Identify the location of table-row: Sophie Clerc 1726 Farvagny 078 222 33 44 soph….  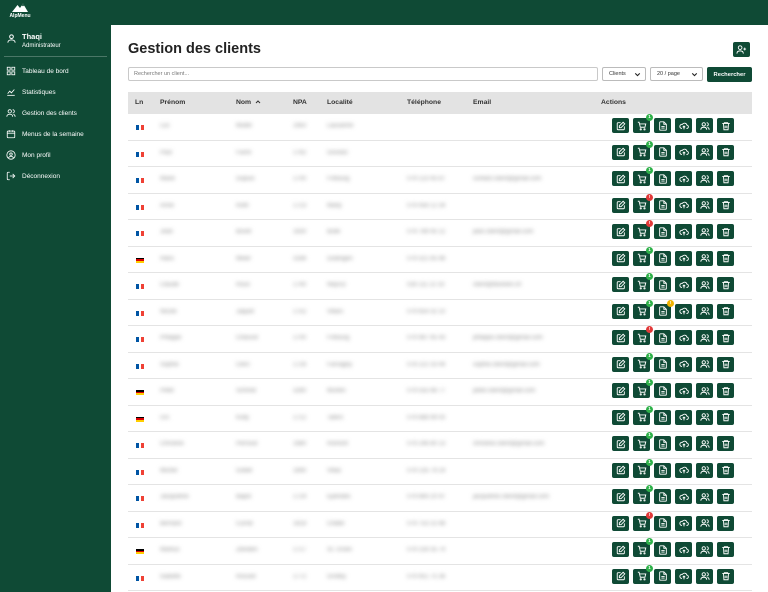
(440, 365).